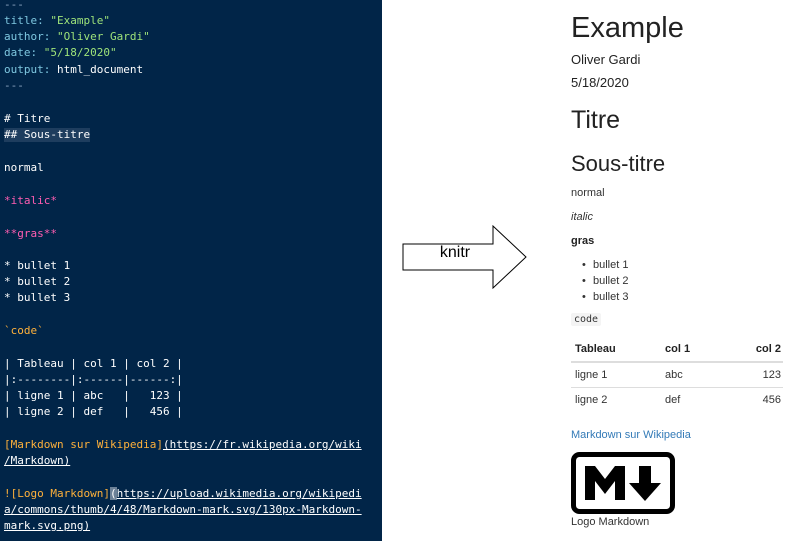 This screenshot has height=541, width=793. What do you see at coordinates (30, 233) in the screenshot?
I see `bold-source: **gras**` at bounding box center [30, 233].